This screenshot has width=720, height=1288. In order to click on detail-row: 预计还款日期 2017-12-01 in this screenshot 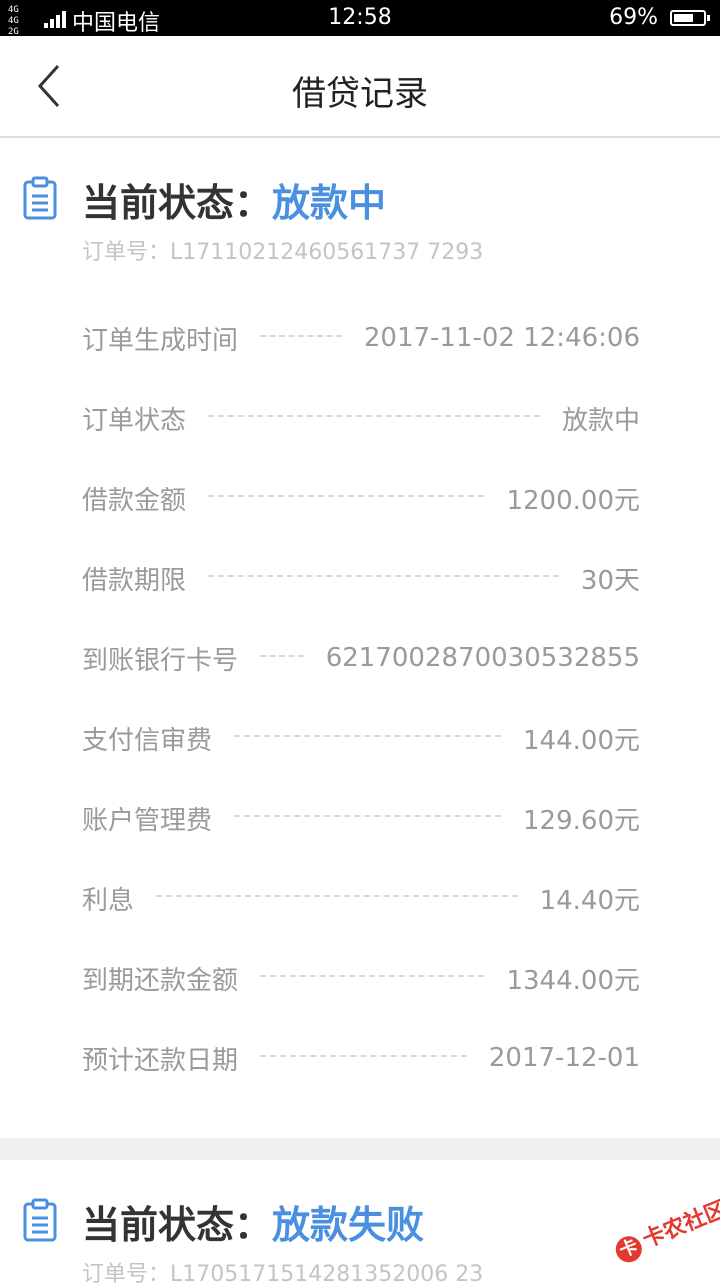, I will do `click(361, 1058)`.